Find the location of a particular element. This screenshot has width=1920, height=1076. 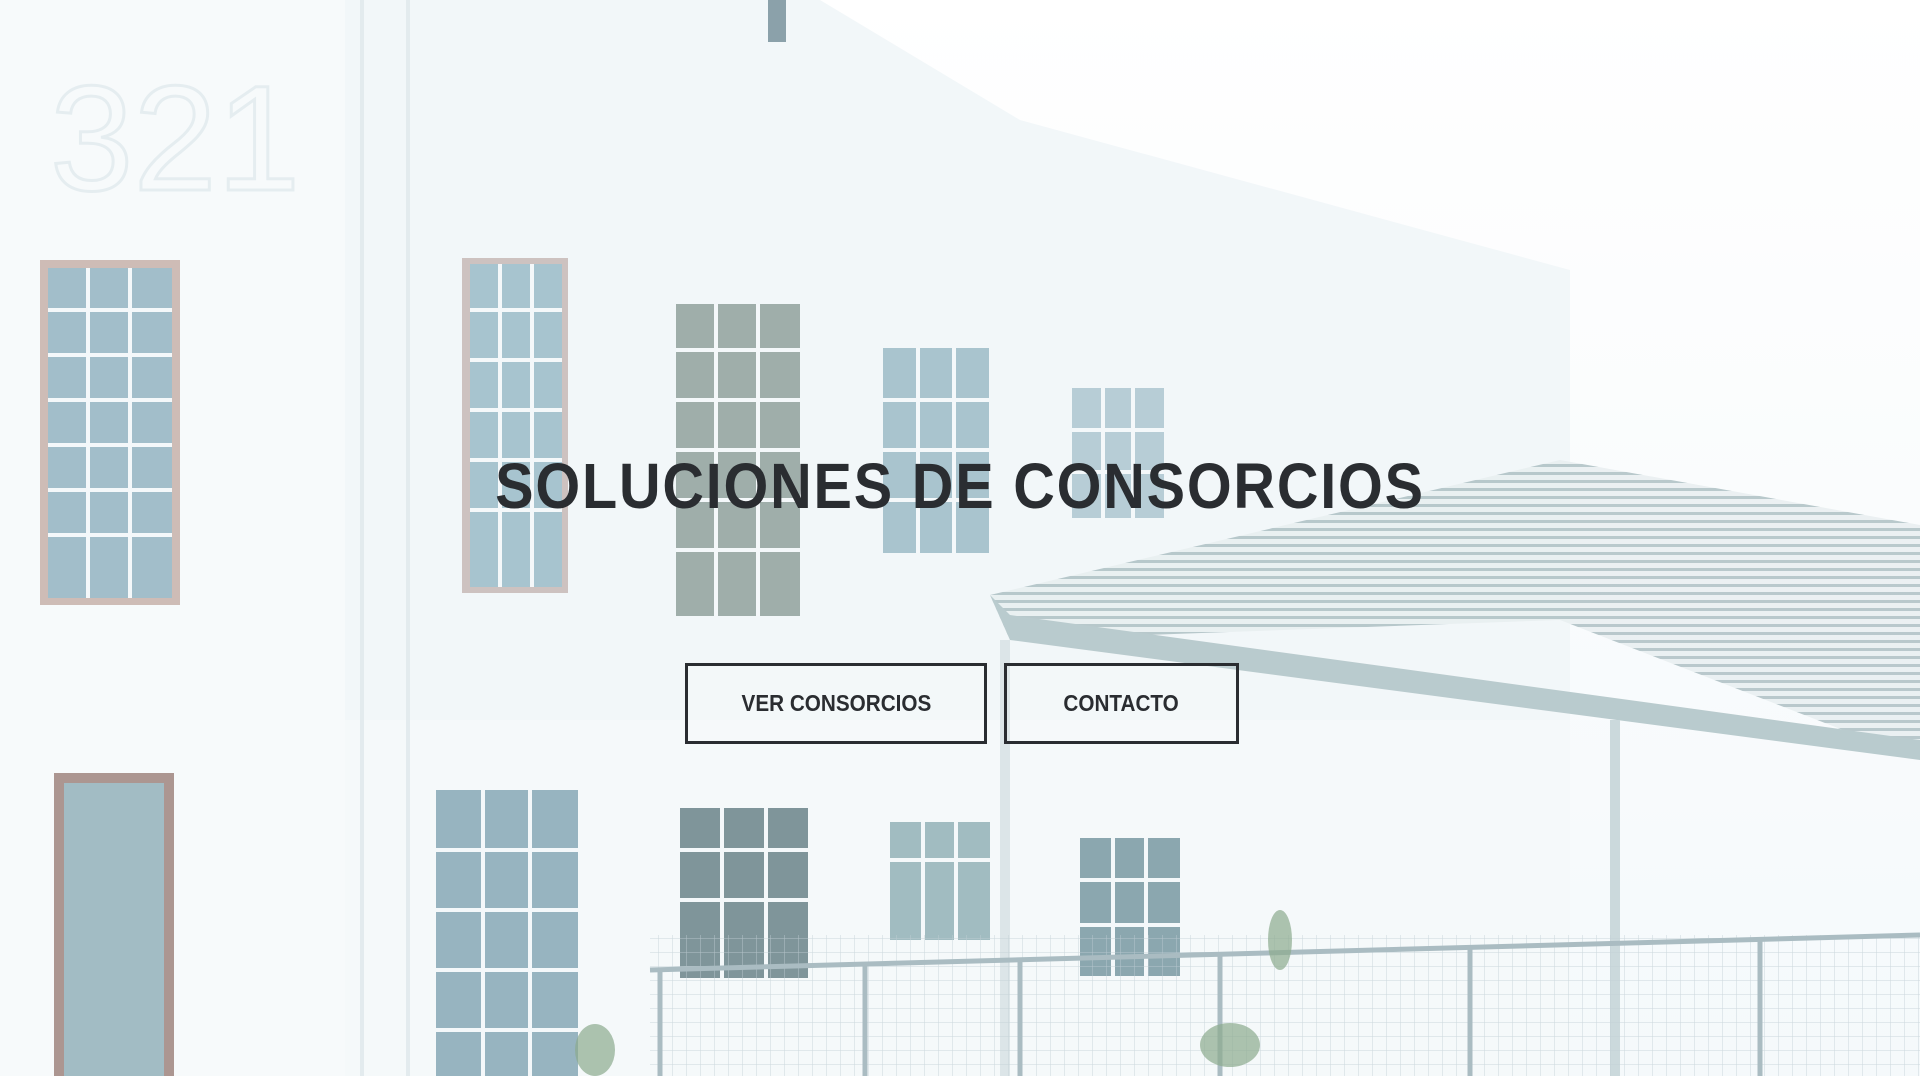

contacto-label: CONTACTO is located at coordinates (1121, 703).